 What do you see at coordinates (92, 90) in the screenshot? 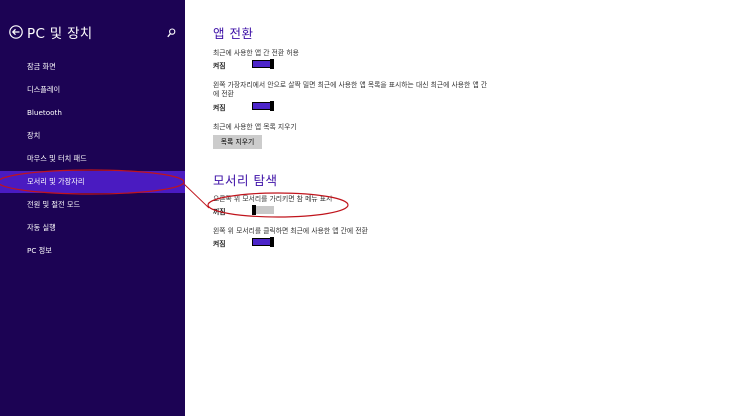
I see `sidebar-item-display: 디스플레이` at bounding box center [92, 90].